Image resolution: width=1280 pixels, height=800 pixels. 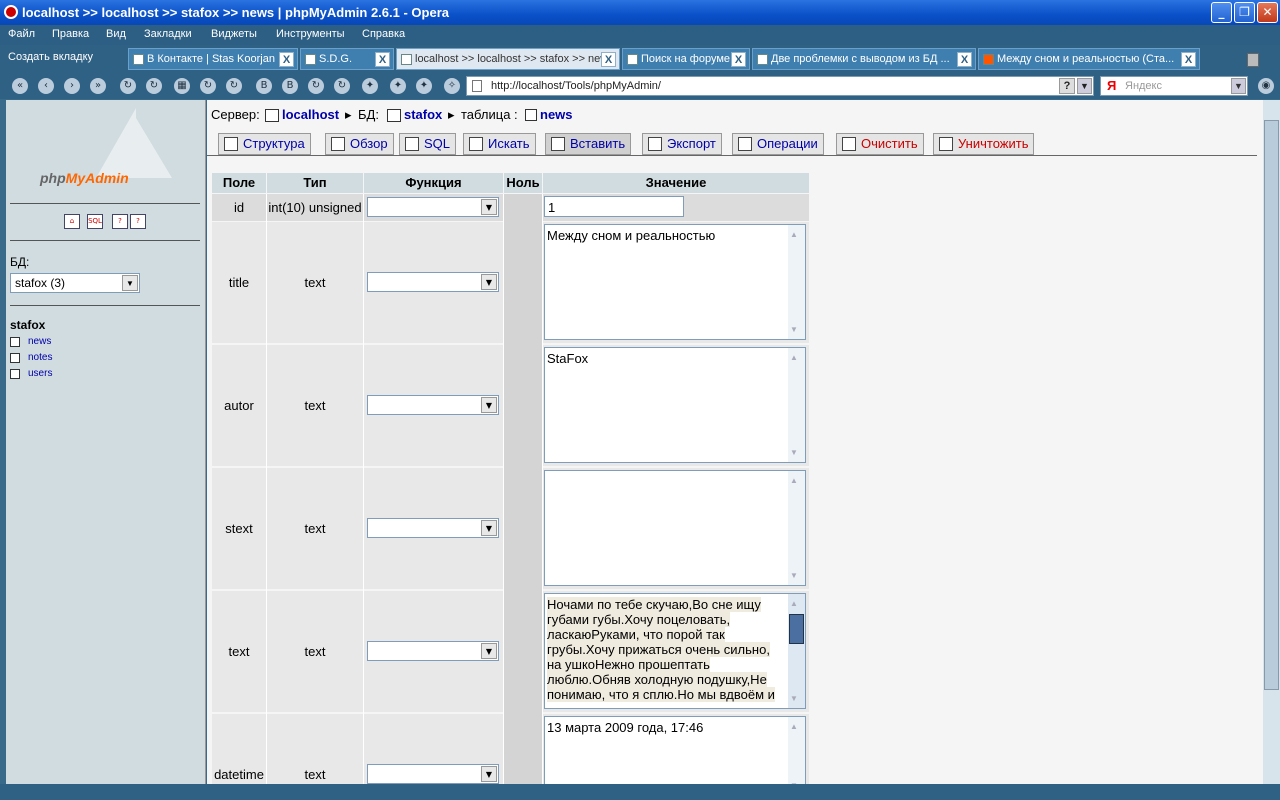 I want to click on reload-5-icon: ↻, so click(x=342, y=86).